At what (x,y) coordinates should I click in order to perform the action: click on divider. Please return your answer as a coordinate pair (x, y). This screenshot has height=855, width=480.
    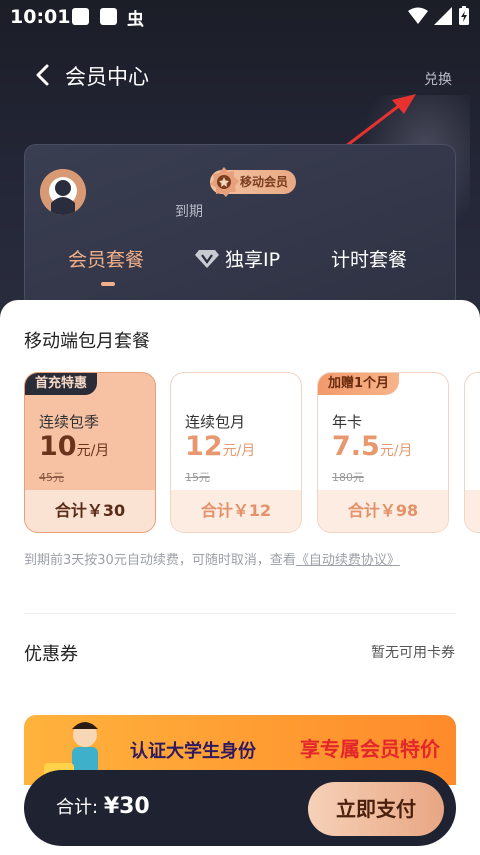
    Looking at the image, I should click on (240, 613).